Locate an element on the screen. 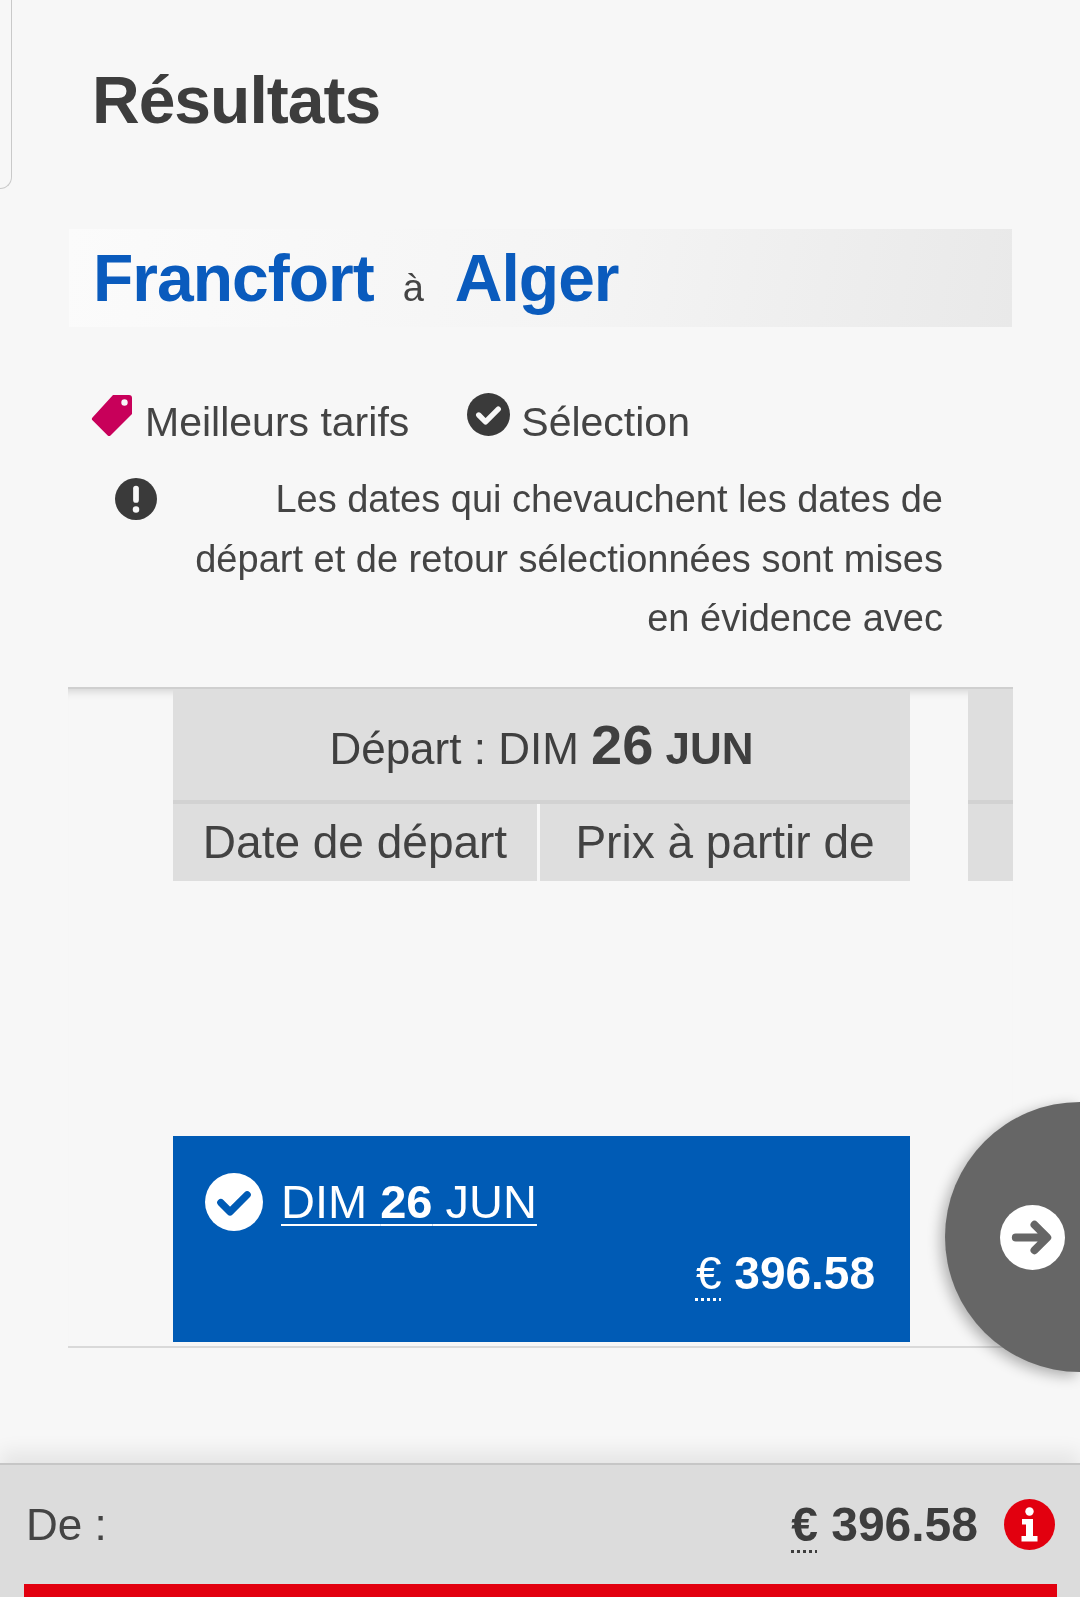 This screenshot has height=1597, width=1080. table-header-cell: Prix à partir de is located at coordinates (725, 842).